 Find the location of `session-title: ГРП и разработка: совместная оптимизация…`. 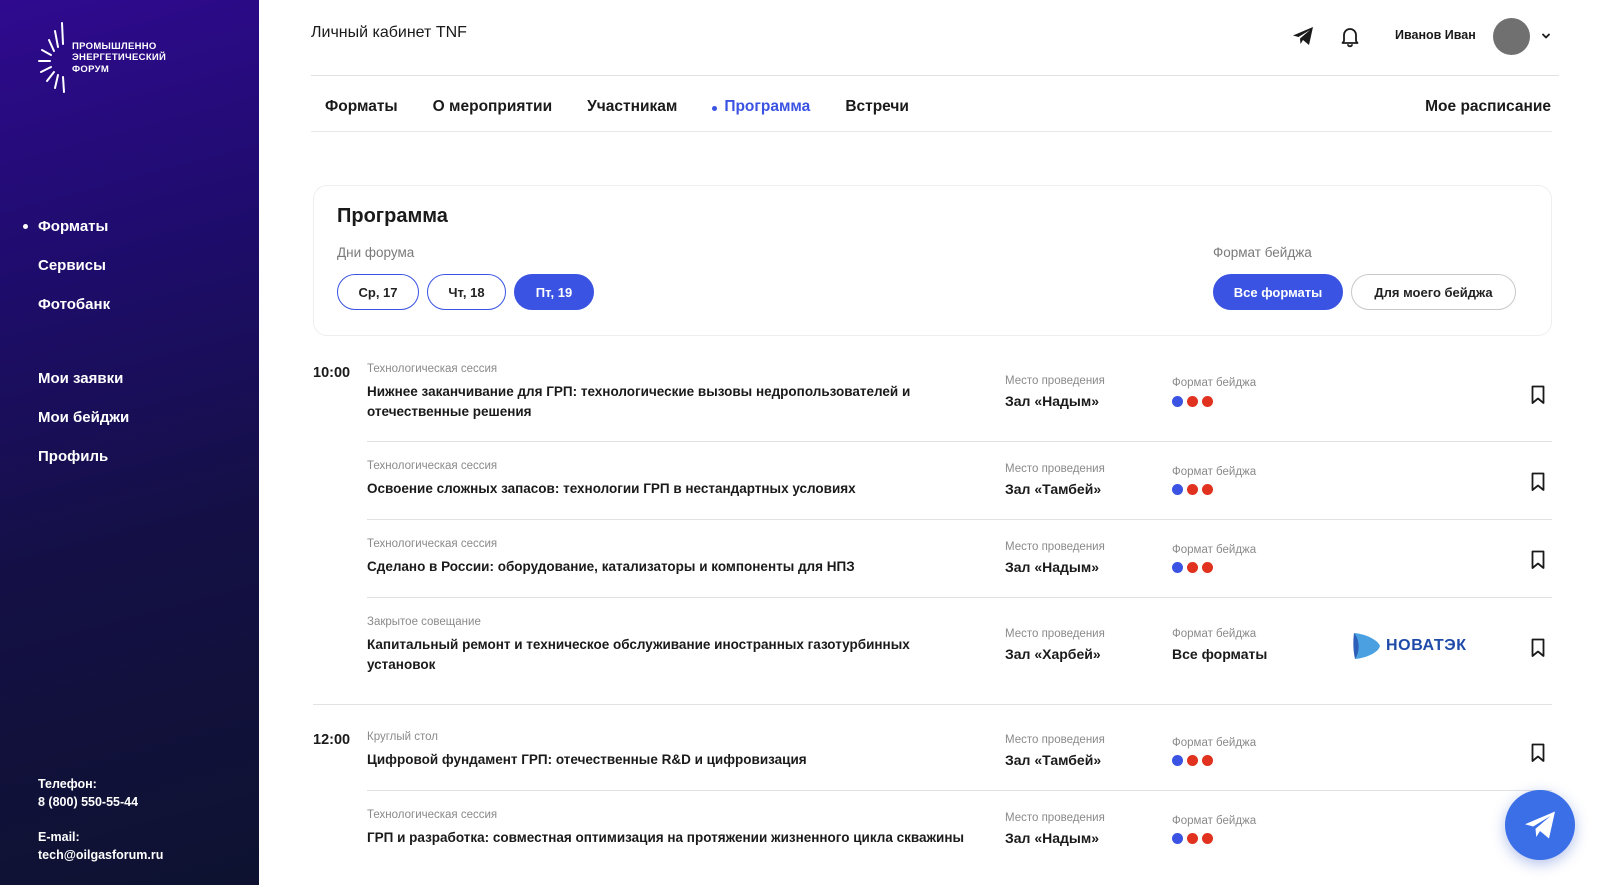

session-title: ГРП и разработка: совместная оптимизация… is located at coordinates (672, 838).